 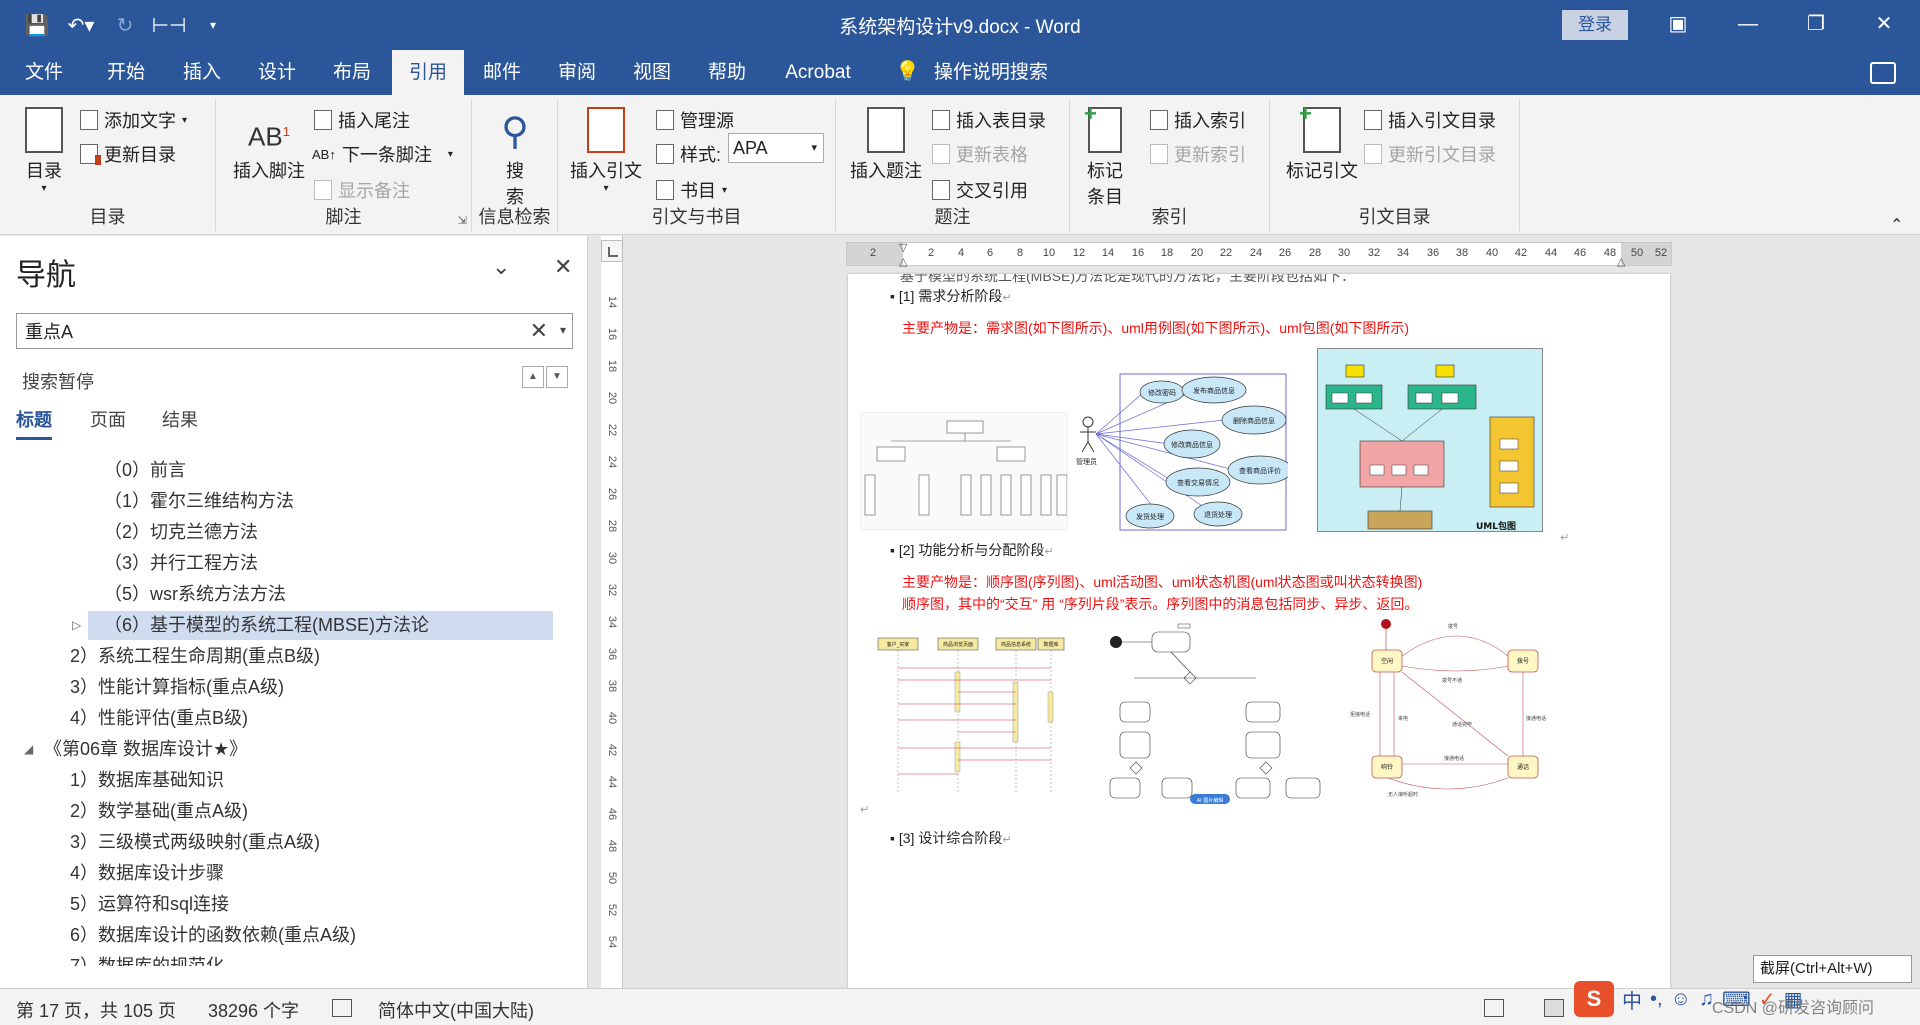 I want to click on previous-result-icon: ▲, so click(x=533, y=377).